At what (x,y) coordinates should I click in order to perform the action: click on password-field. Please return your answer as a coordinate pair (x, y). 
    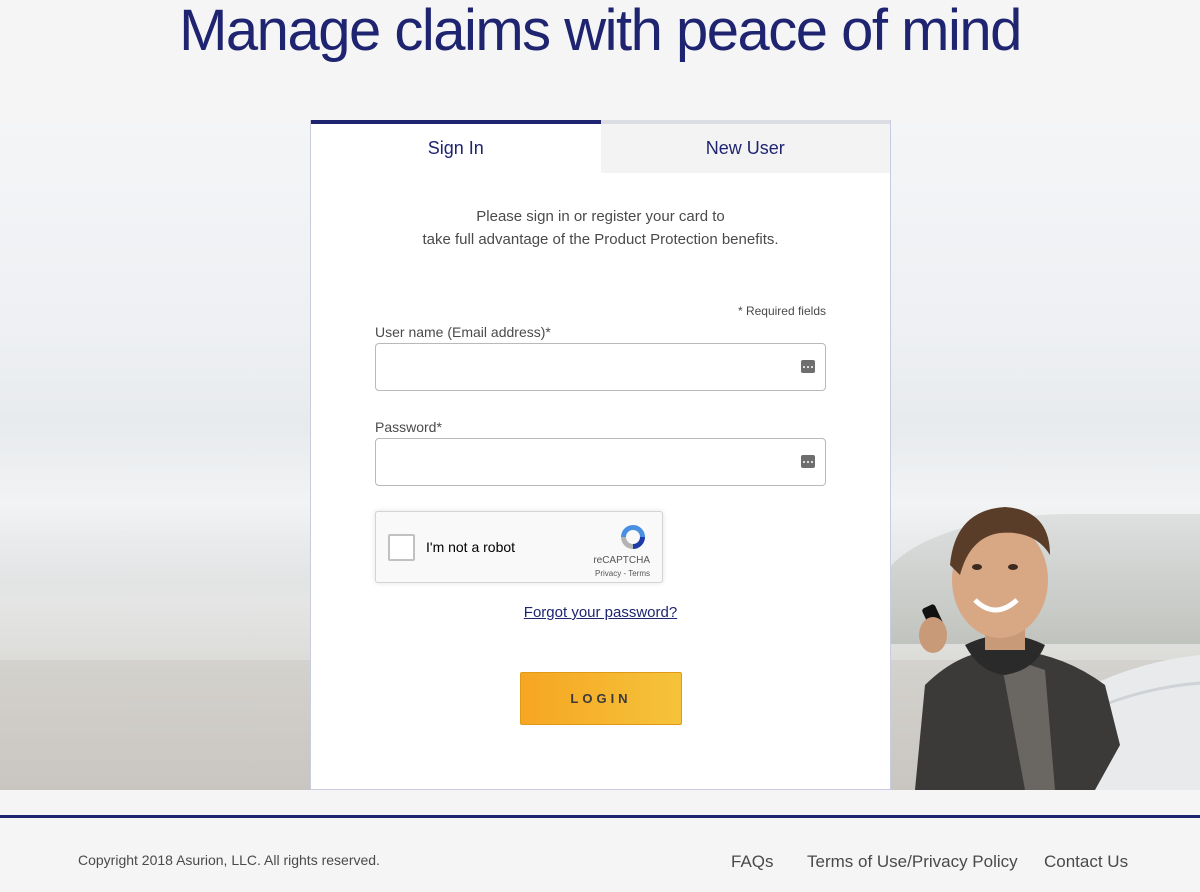
    Looking at the image, I should click on (600, 462).